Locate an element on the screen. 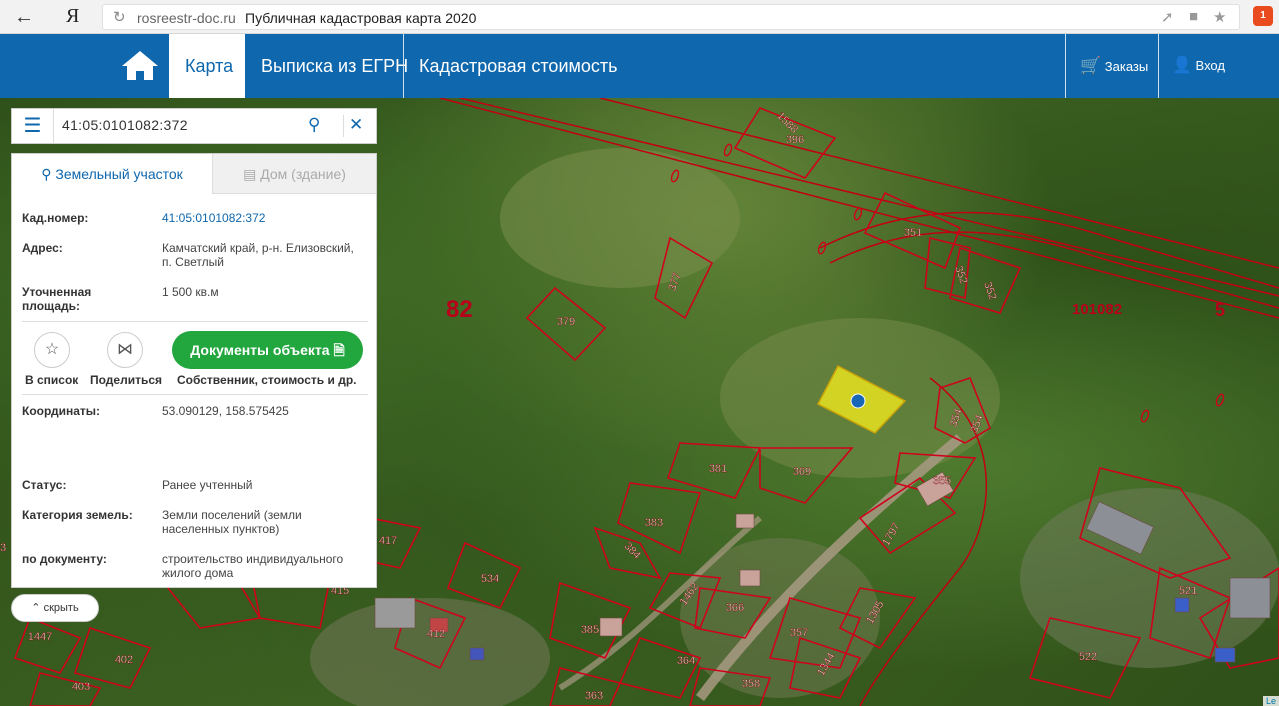 The image size is (1279, 706). share-icon: ⋈ is located at coordinates (125, 349).